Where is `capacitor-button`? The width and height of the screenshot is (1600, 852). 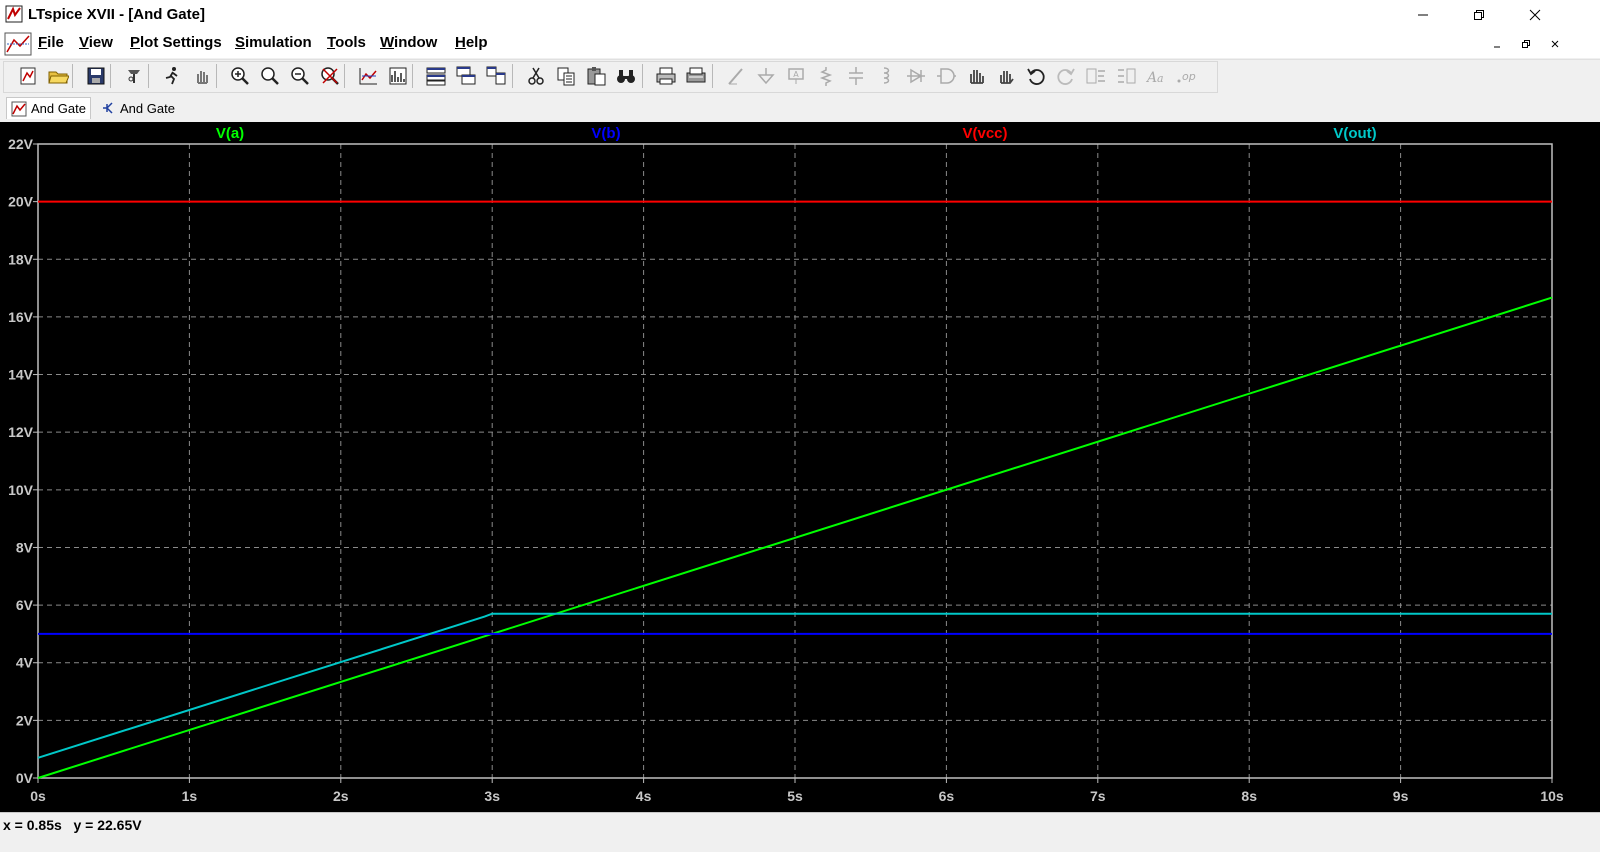 capacitor-button is located at coordinates (856, 76).